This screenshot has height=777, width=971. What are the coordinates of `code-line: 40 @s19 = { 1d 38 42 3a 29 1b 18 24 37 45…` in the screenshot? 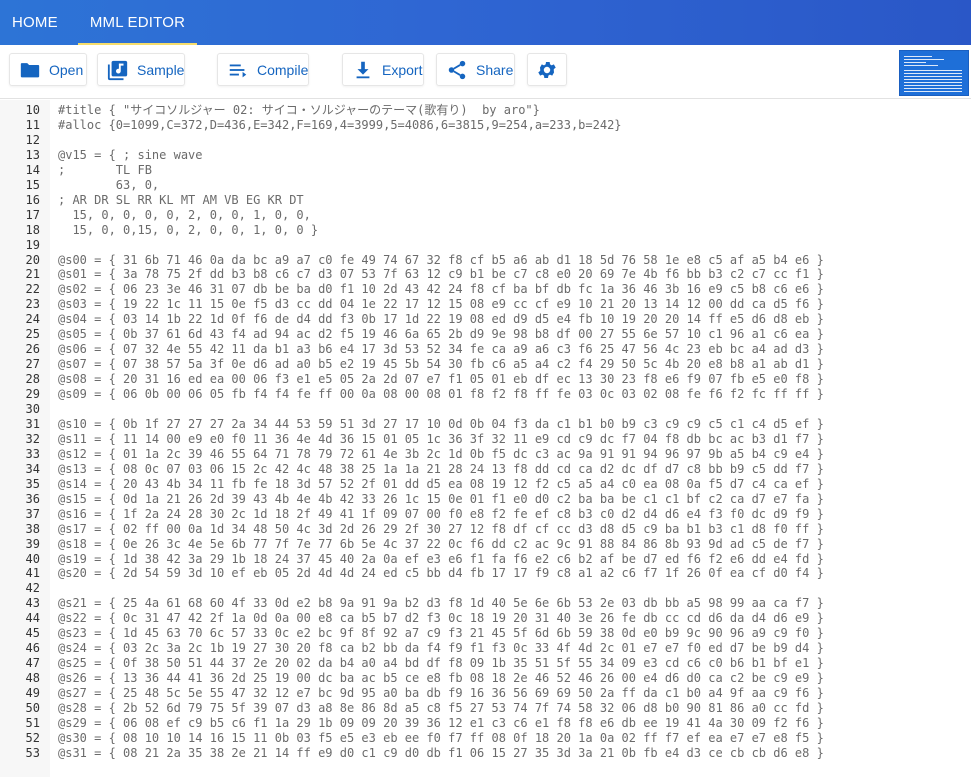 It's located at (485, 559).